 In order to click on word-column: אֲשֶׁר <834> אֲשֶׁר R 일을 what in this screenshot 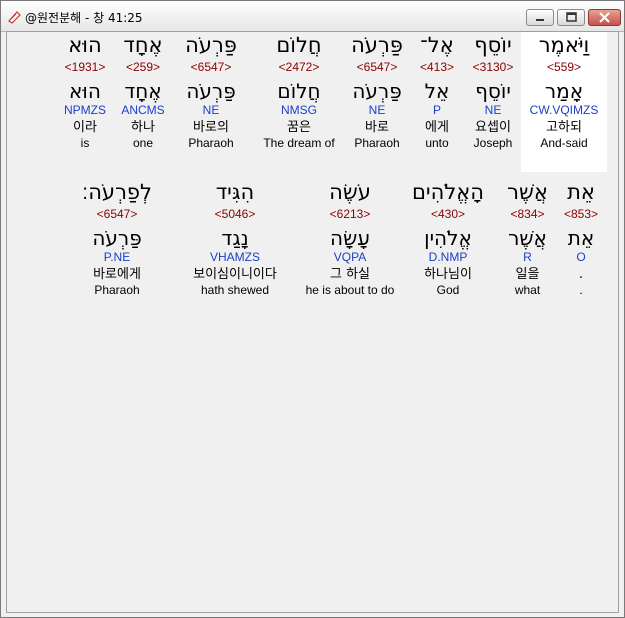, I will do `click(527, 249)`.